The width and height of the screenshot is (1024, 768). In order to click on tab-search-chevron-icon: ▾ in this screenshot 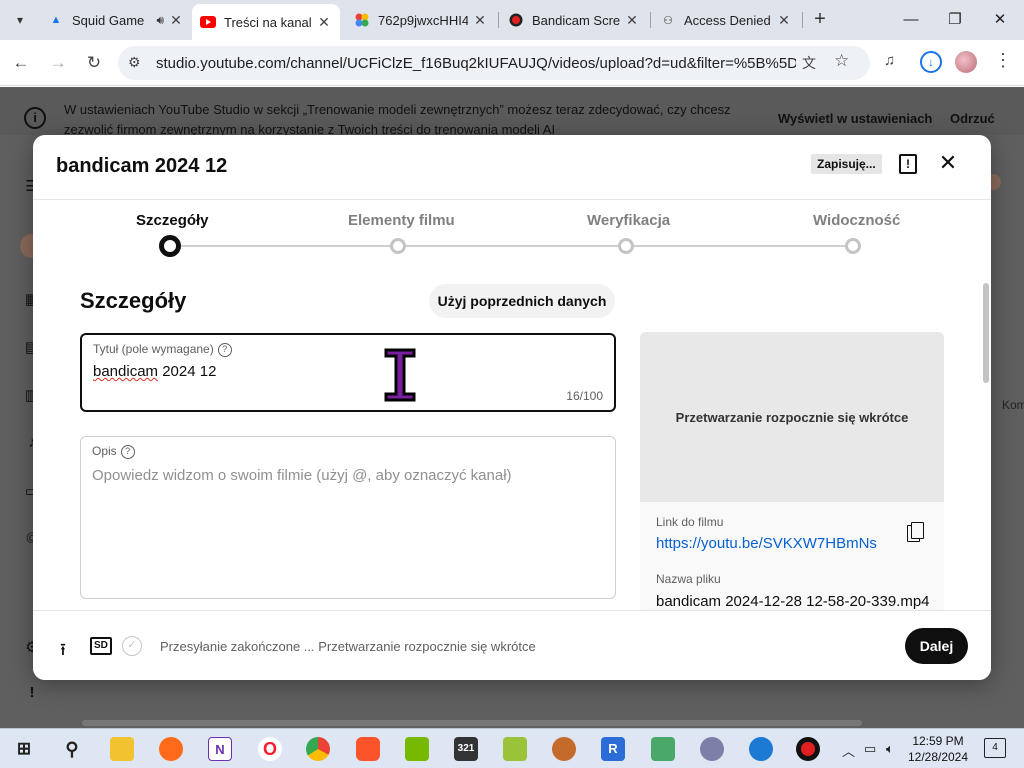, I will do `click(20, 20)`.